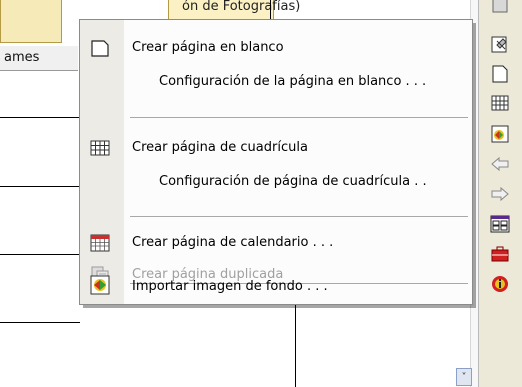  What do you see at coordinates (233, 242) in the screenshot?
I see `menu-item-label: Crear página de calendario . . .` at bounding box center [233, 242].